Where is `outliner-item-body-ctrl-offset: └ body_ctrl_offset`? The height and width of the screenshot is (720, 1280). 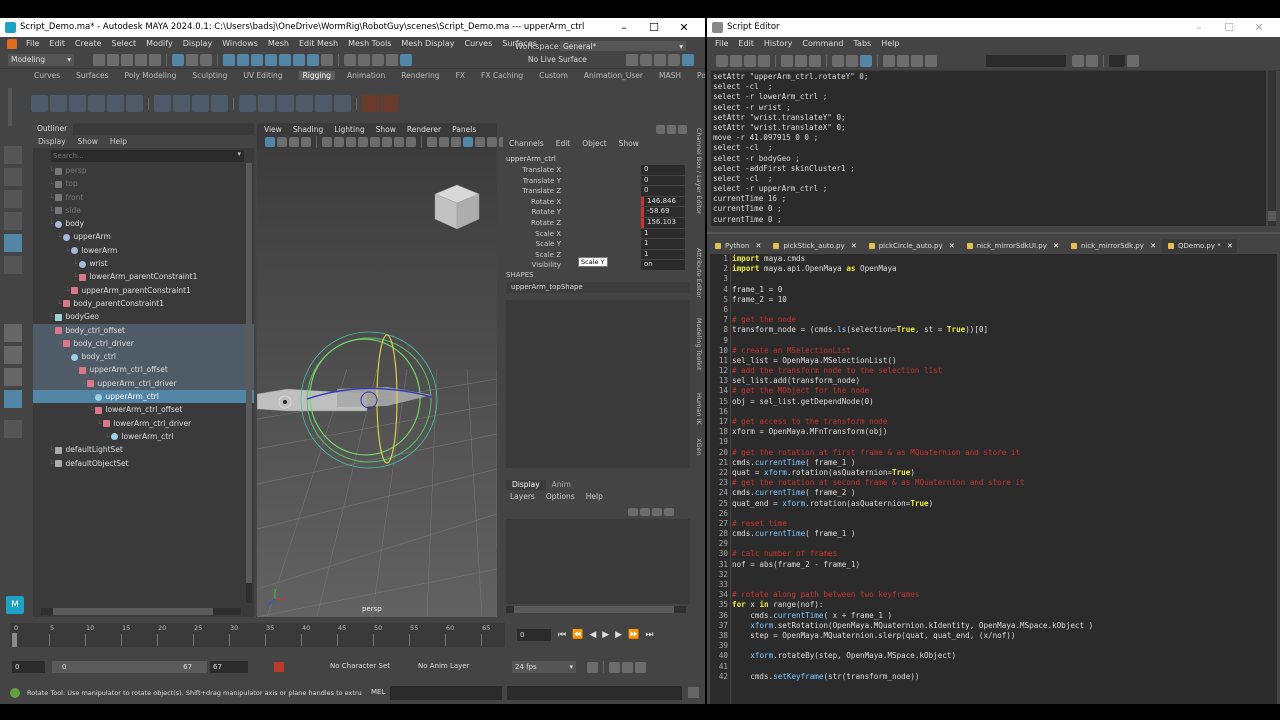
outliner-item-body-ctrl-offset: └ body_ctrl_offset is located at coordinates (143, 330).